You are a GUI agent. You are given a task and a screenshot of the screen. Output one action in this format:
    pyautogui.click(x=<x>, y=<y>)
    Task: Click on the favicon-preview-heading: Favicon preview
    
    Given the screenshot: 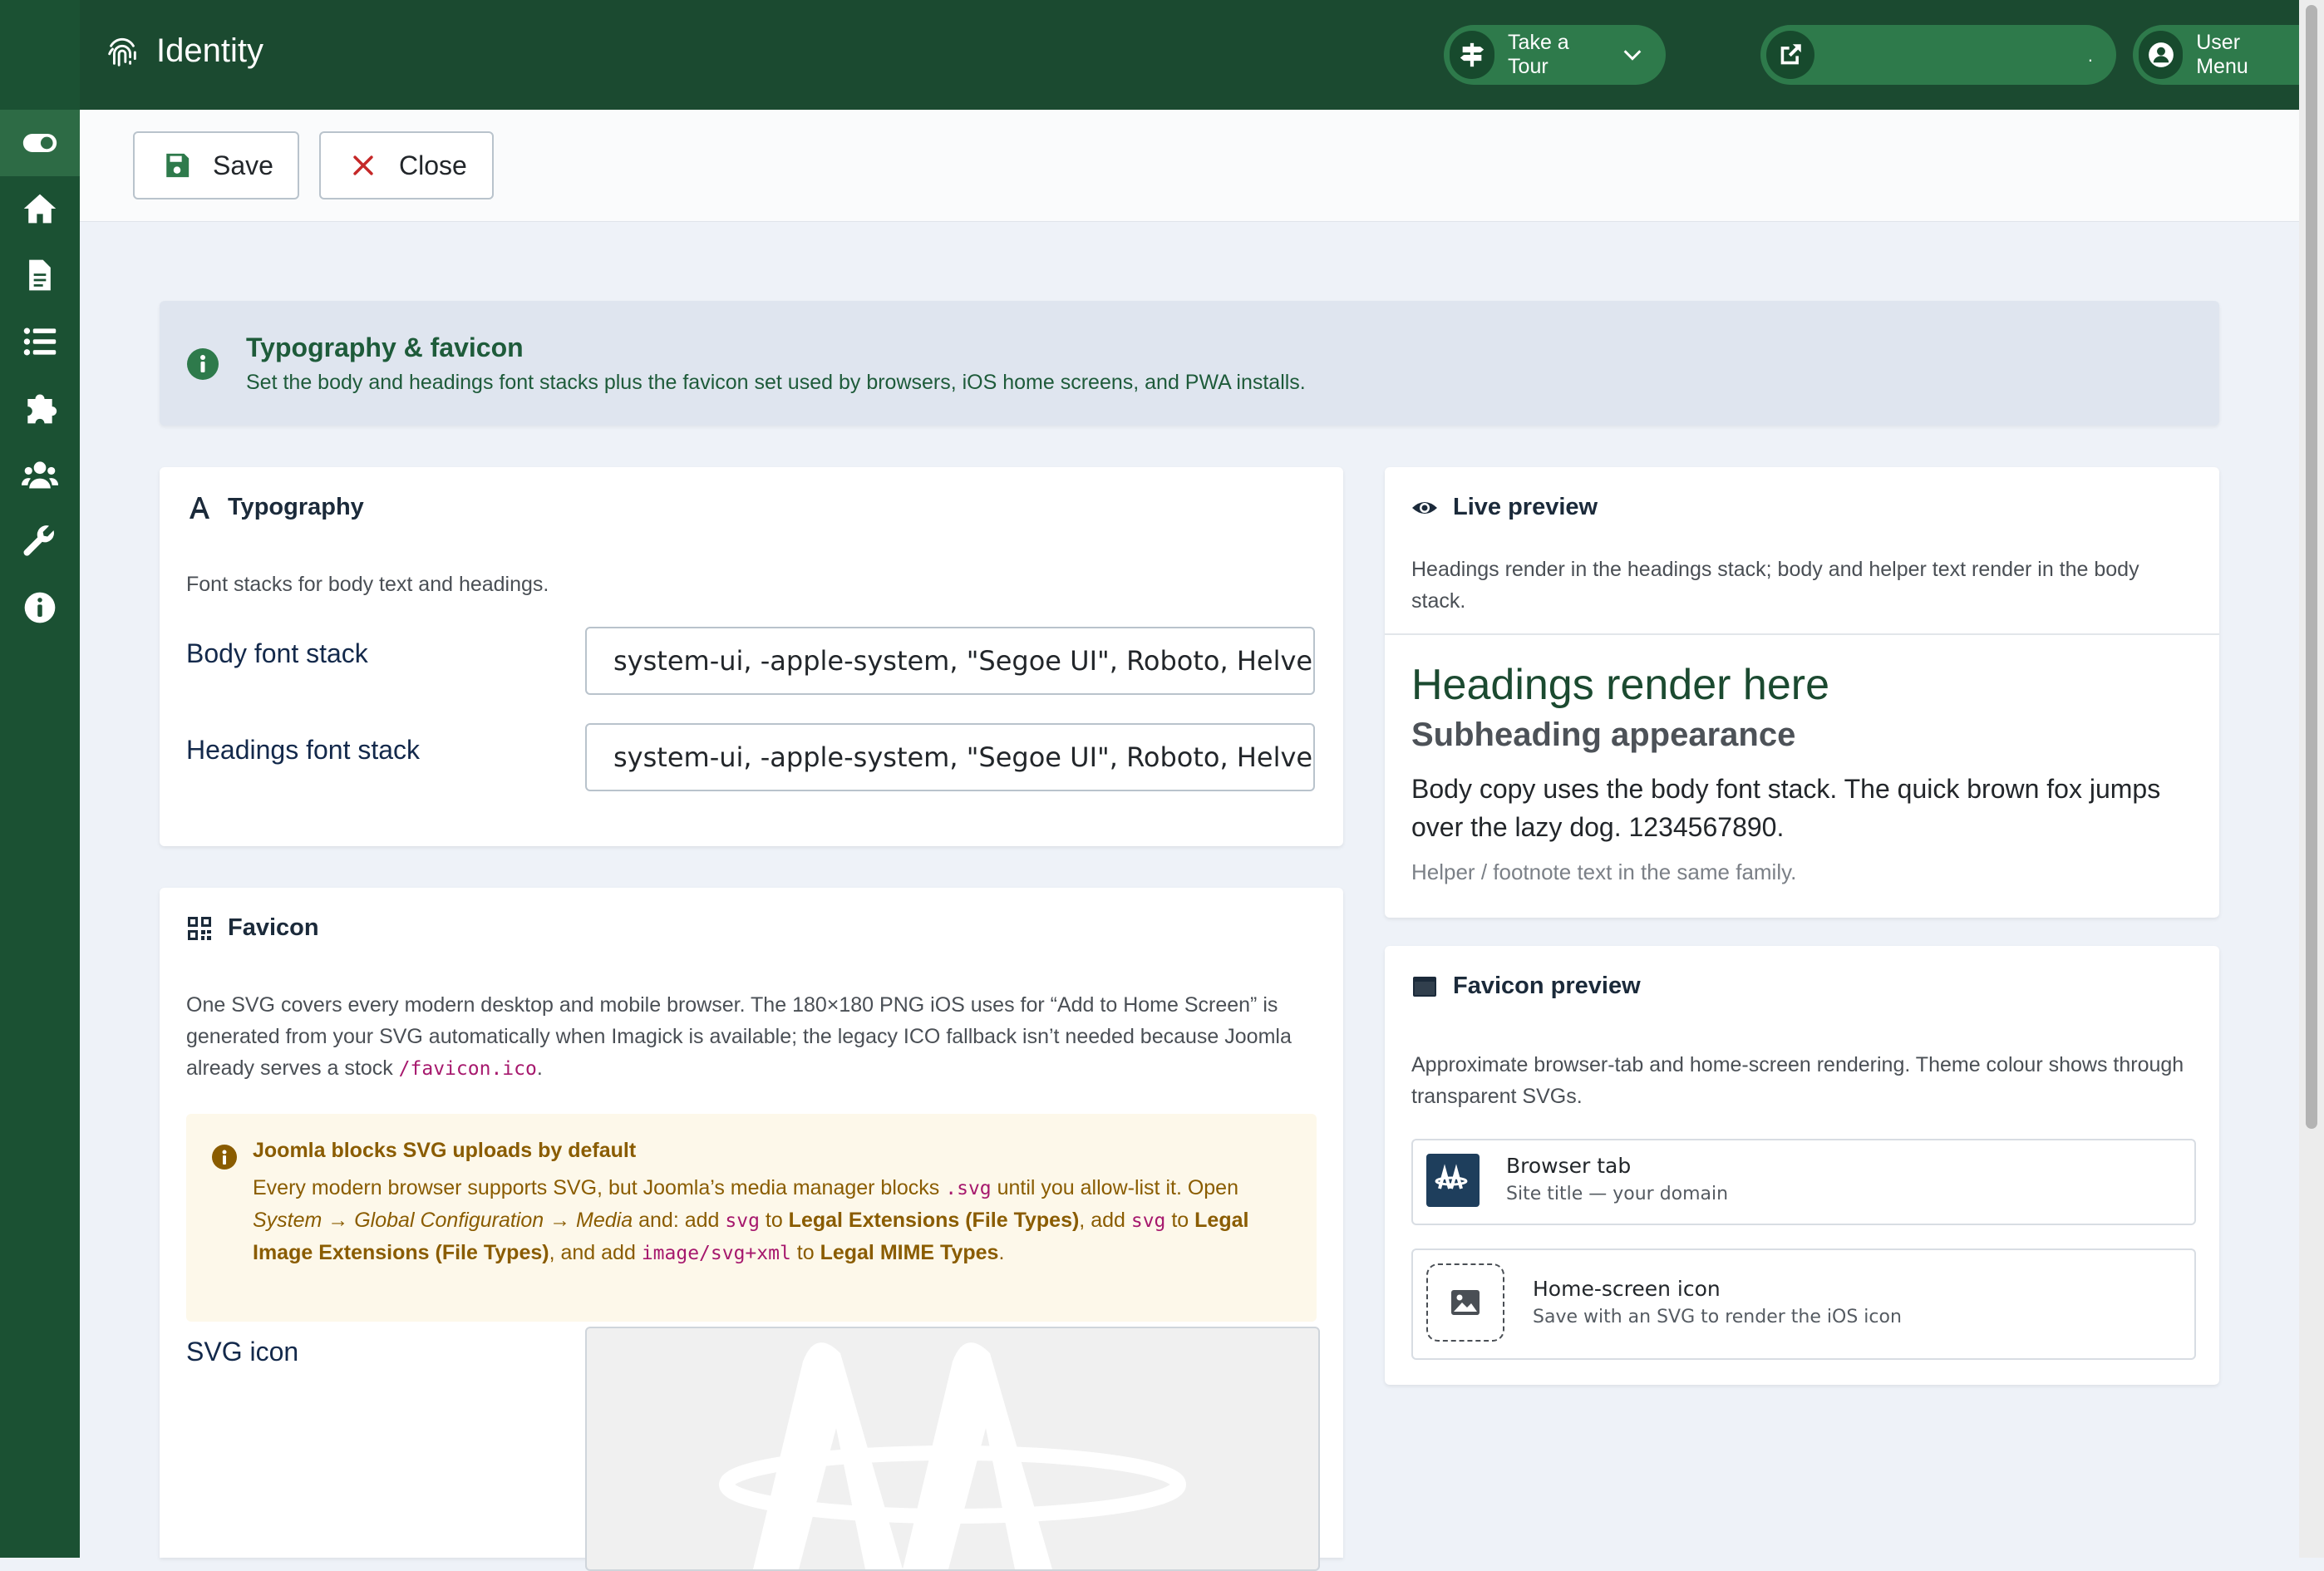 What is the action you would take?
    pyautogui.click(x=1526, y=986)
    